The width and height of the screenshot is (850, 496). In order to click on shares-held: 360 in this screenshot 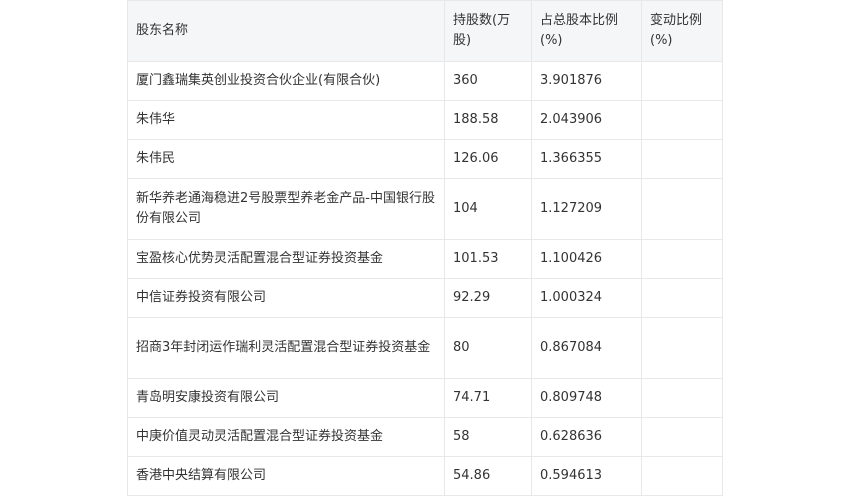, I will do `click(488, 81)`.